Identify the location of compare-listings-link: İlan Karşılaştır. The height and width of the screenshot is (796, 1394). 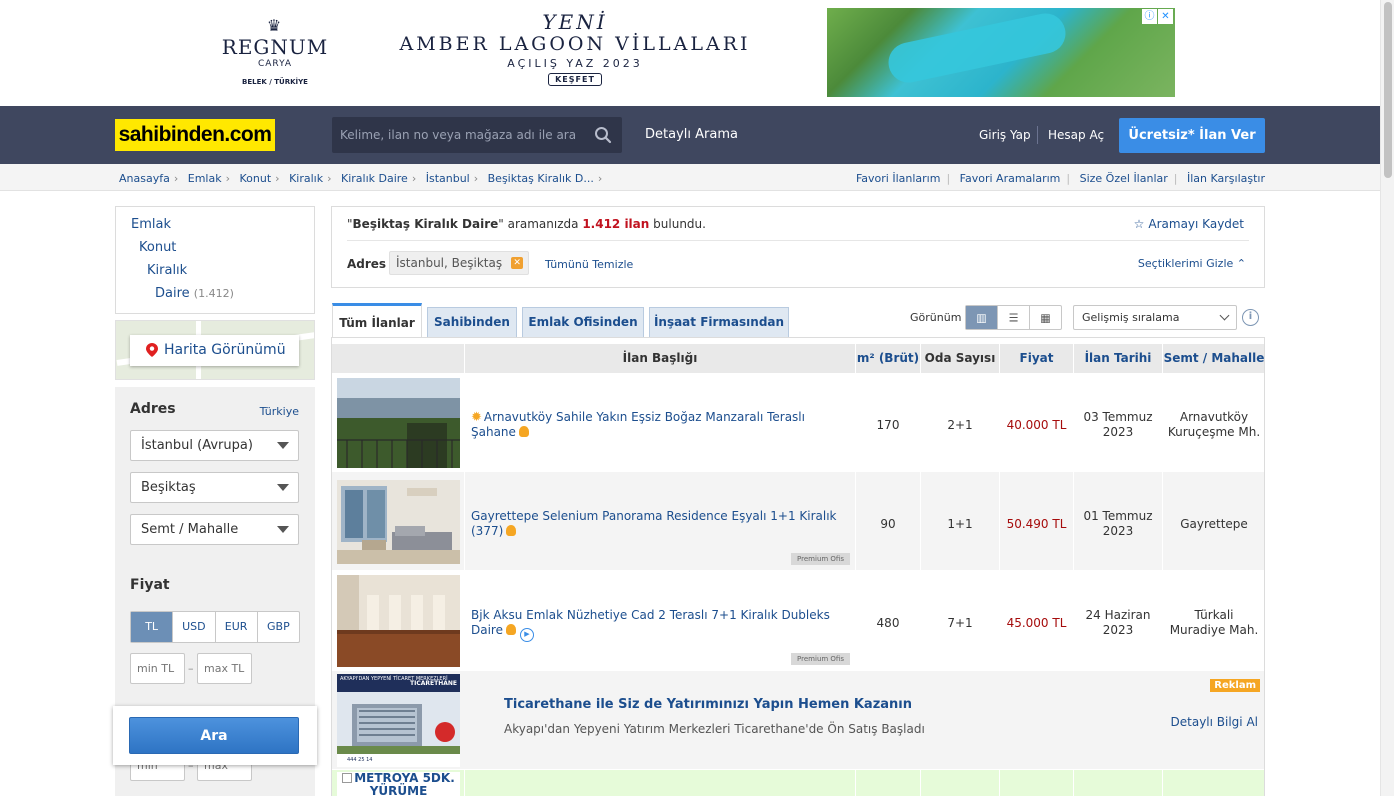
(1226, 178).